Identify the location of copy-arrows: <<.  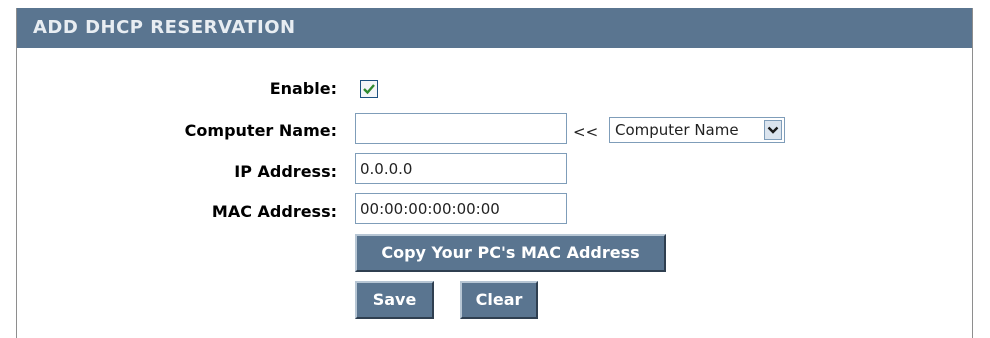
(586, 132).